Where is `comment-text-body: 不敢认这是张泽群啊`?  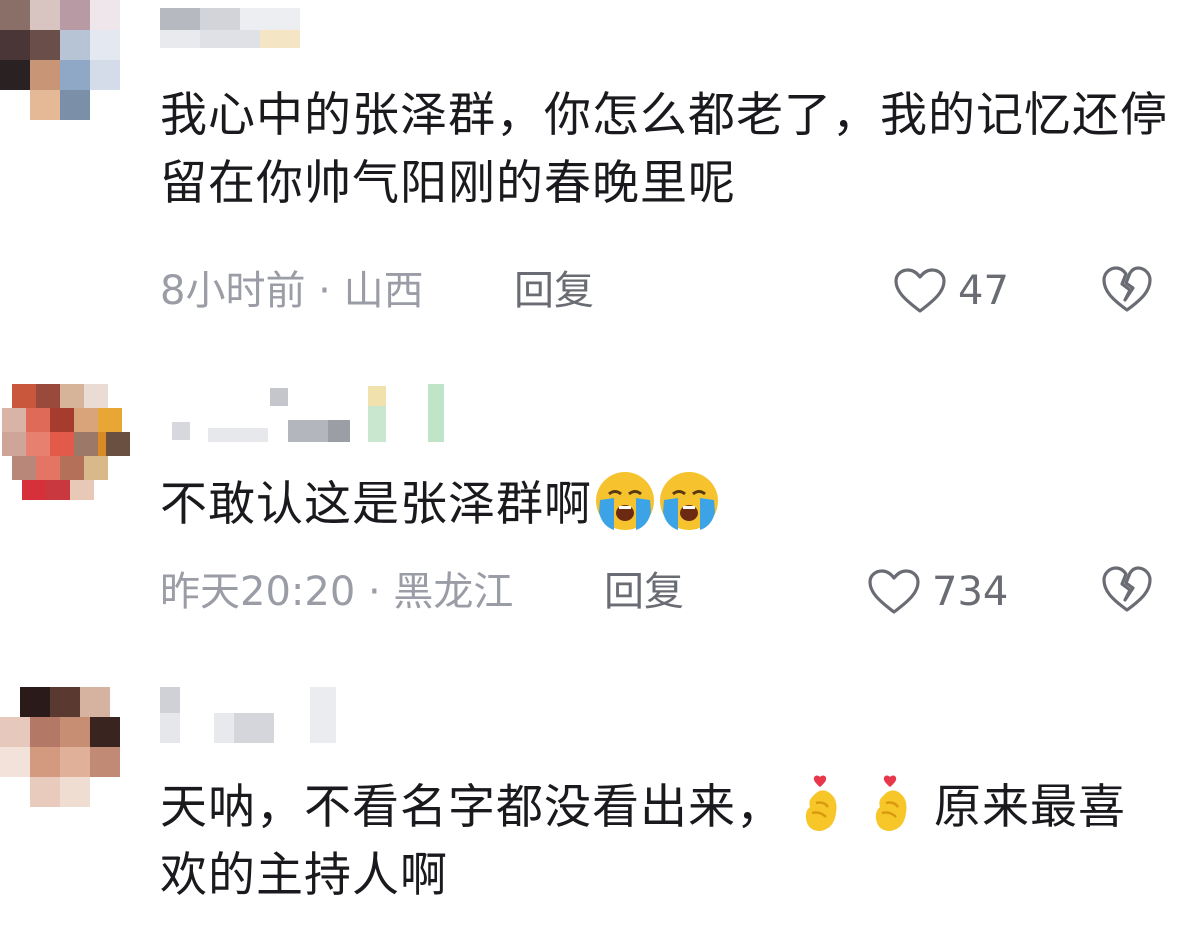
comment-text-body: 不敢认这是张泽群啊 is located at coordinates (376, 504).